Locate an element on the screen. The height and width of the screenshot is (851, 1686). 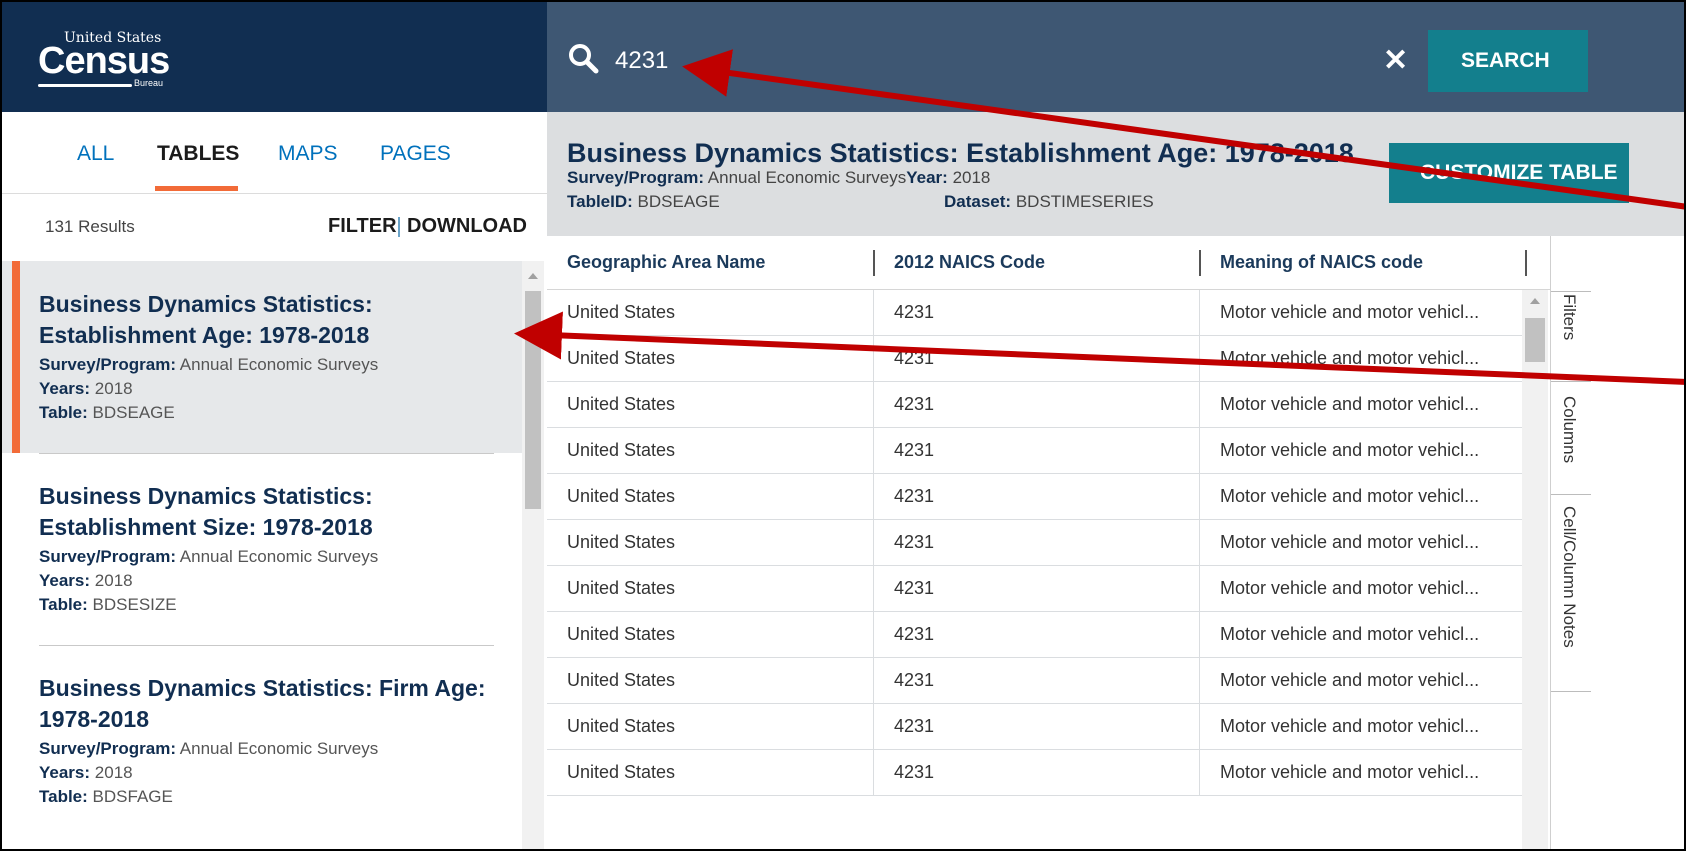
tab-all: ALL is located at coordinates (95, 154).